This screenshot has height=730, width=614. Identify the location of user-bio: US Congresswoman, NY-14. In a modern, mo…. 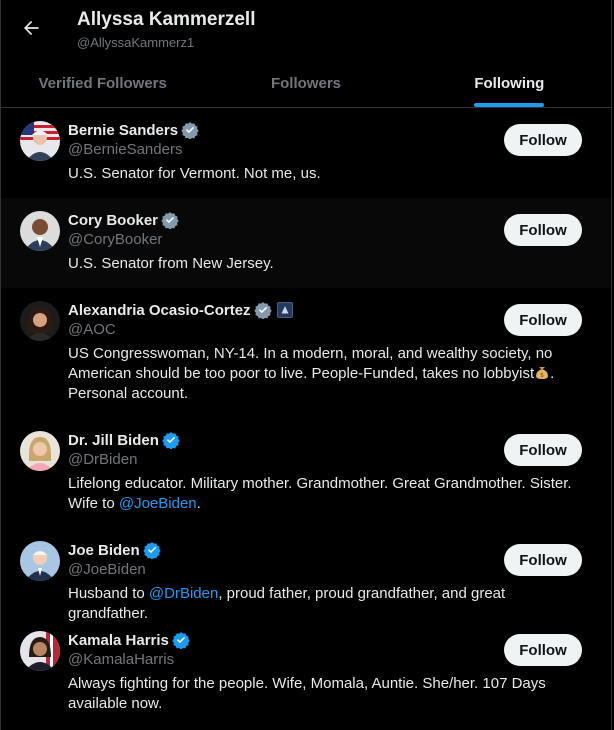
(311, 373).